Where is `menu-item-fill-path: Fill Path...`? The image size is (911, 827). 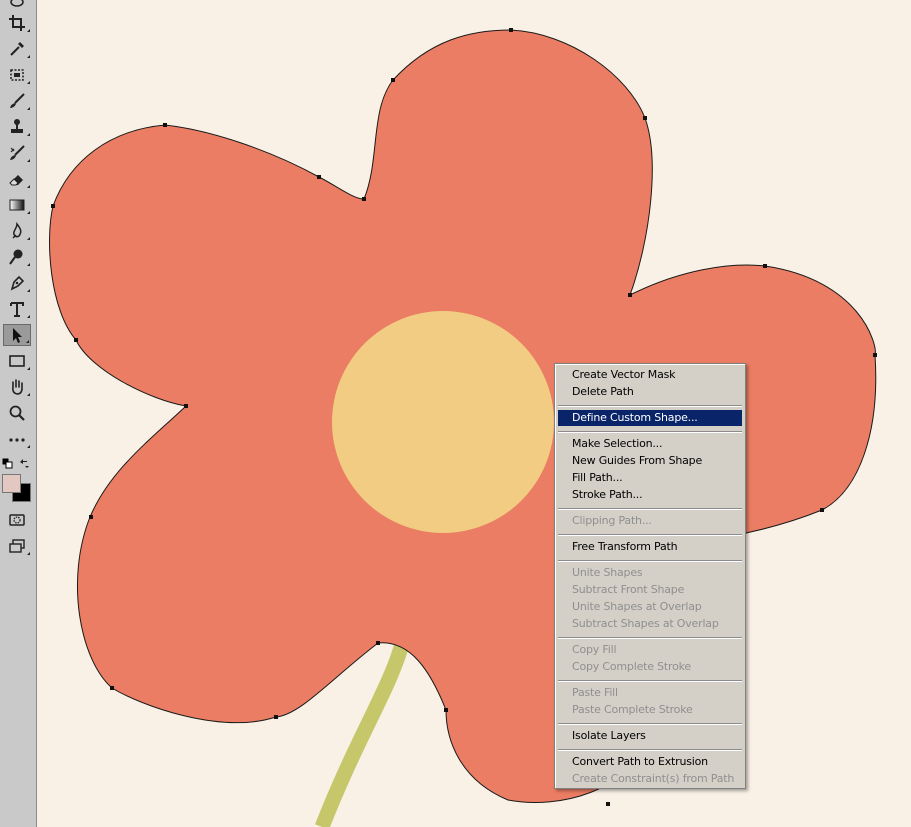
menu-item-fill-path: Fill Path... is located at coordinates (650, 478).